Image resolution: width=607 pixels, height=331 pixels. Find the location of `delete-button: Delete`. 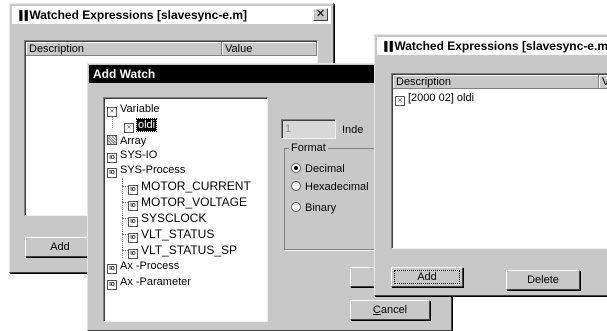

delete-button: Delete is located at coordinates (543, 280).